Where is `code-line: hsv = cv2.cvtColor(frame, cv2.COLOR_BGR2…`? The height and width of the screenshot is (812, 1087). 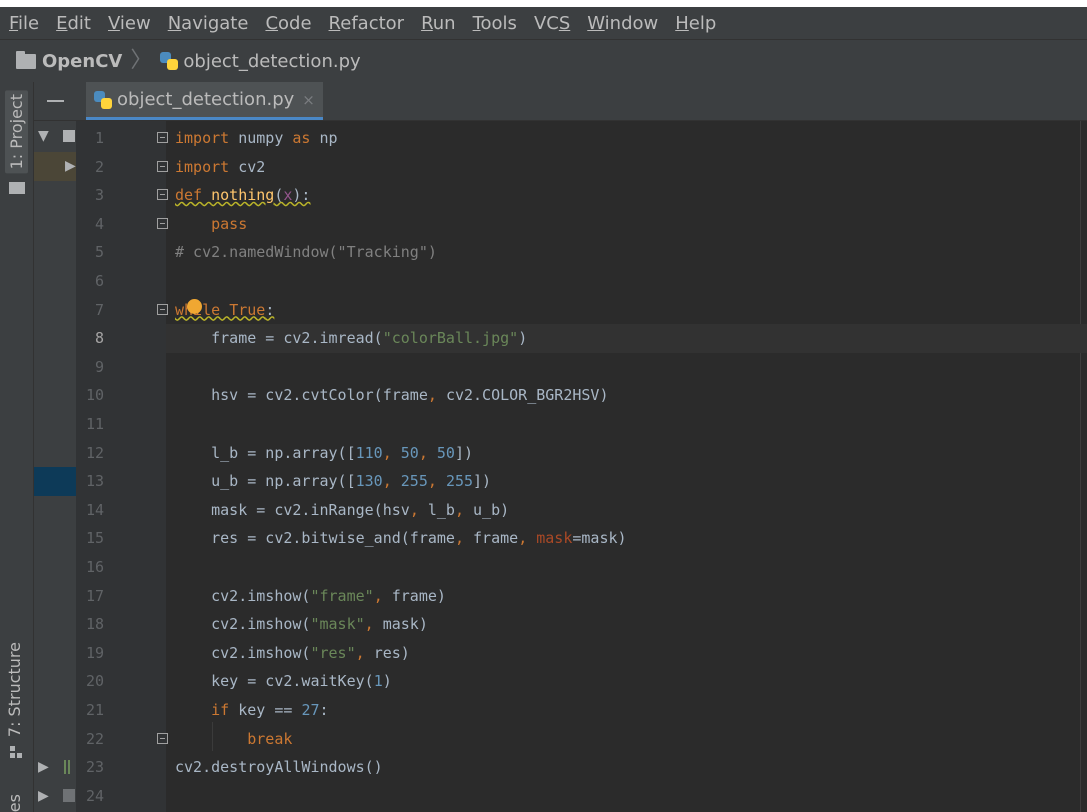 code-line: hsv = cv2.cvtColor(frame, cv2.COLOR_BGR2… is located at coordinates (392, 395).